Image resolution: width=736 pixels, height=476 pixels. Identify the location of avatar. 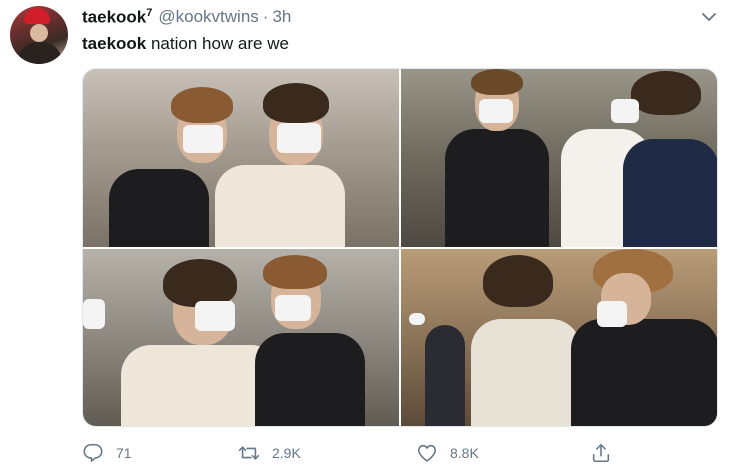
(39, 35).